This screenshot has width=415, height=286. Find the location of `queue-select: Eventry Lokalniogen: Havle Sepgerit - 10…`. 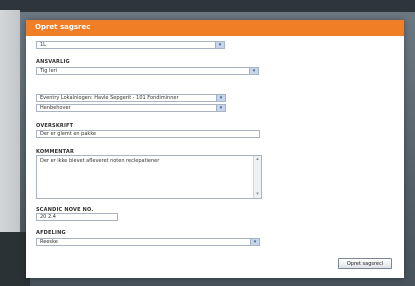

queue-select: Eventry Lokalniogen: Havle Sepgerit - 10… is located at coordinates (131, 98).